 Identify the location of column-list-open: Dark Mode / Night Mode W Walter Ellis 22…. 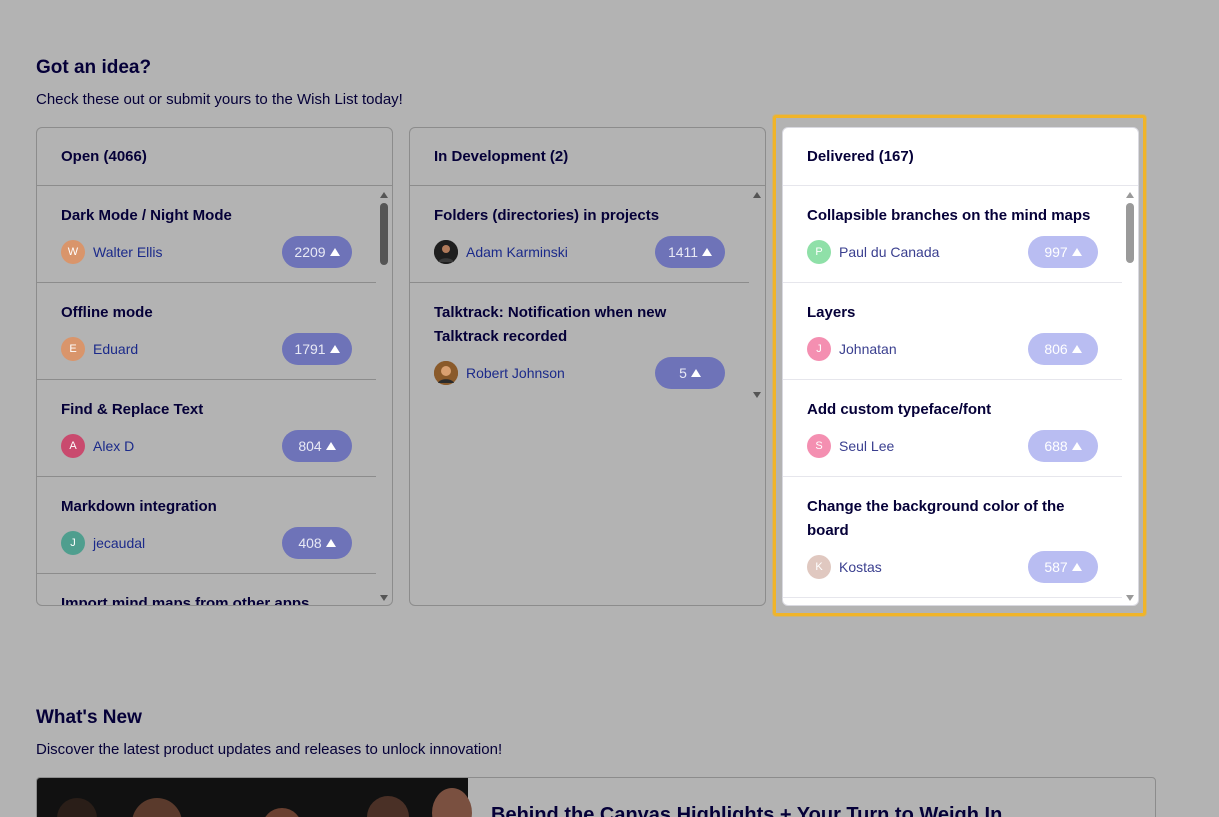
(206, 395).